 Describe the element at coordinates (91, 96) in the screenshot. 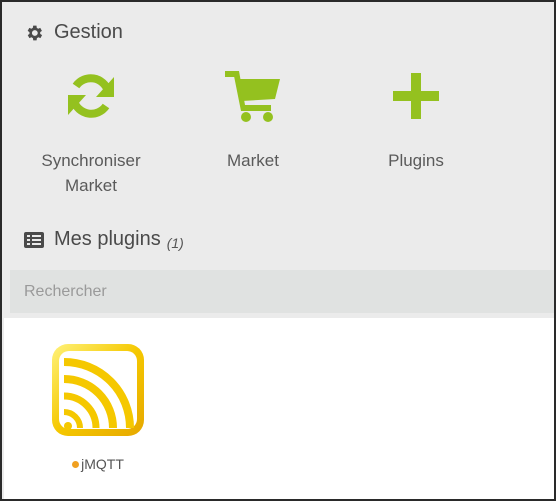

I see `sync-icon` at that location.